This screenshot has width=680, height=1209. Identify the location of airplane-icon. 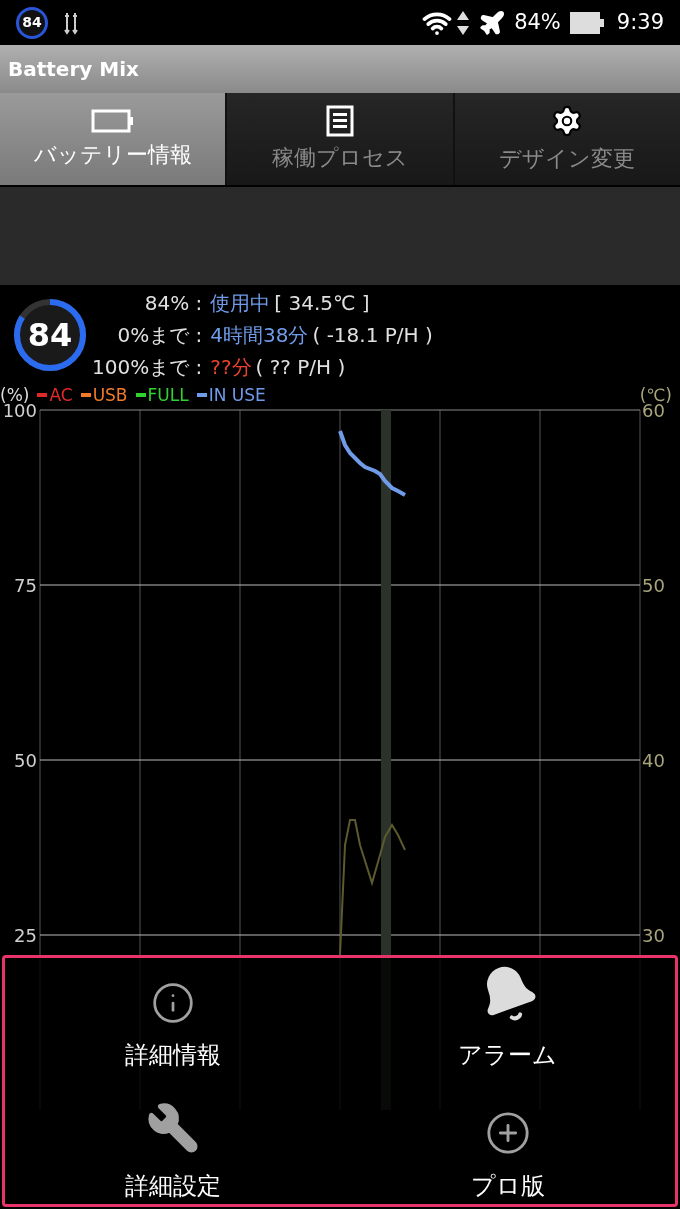
(492, 22).